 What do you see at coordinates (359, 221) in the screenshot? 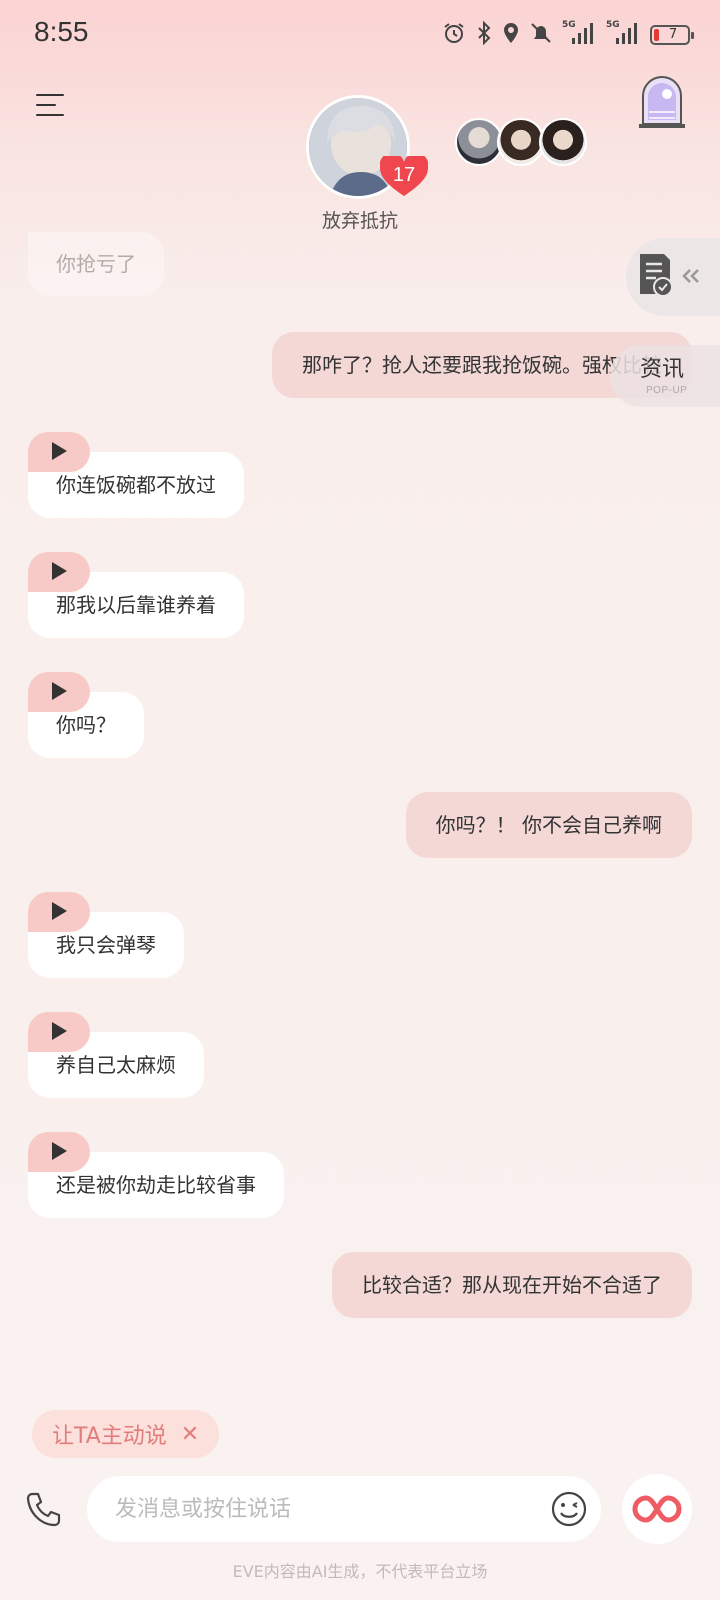
I see `relationship-title: 放弃抵抗` at bounding box center [359, 221].